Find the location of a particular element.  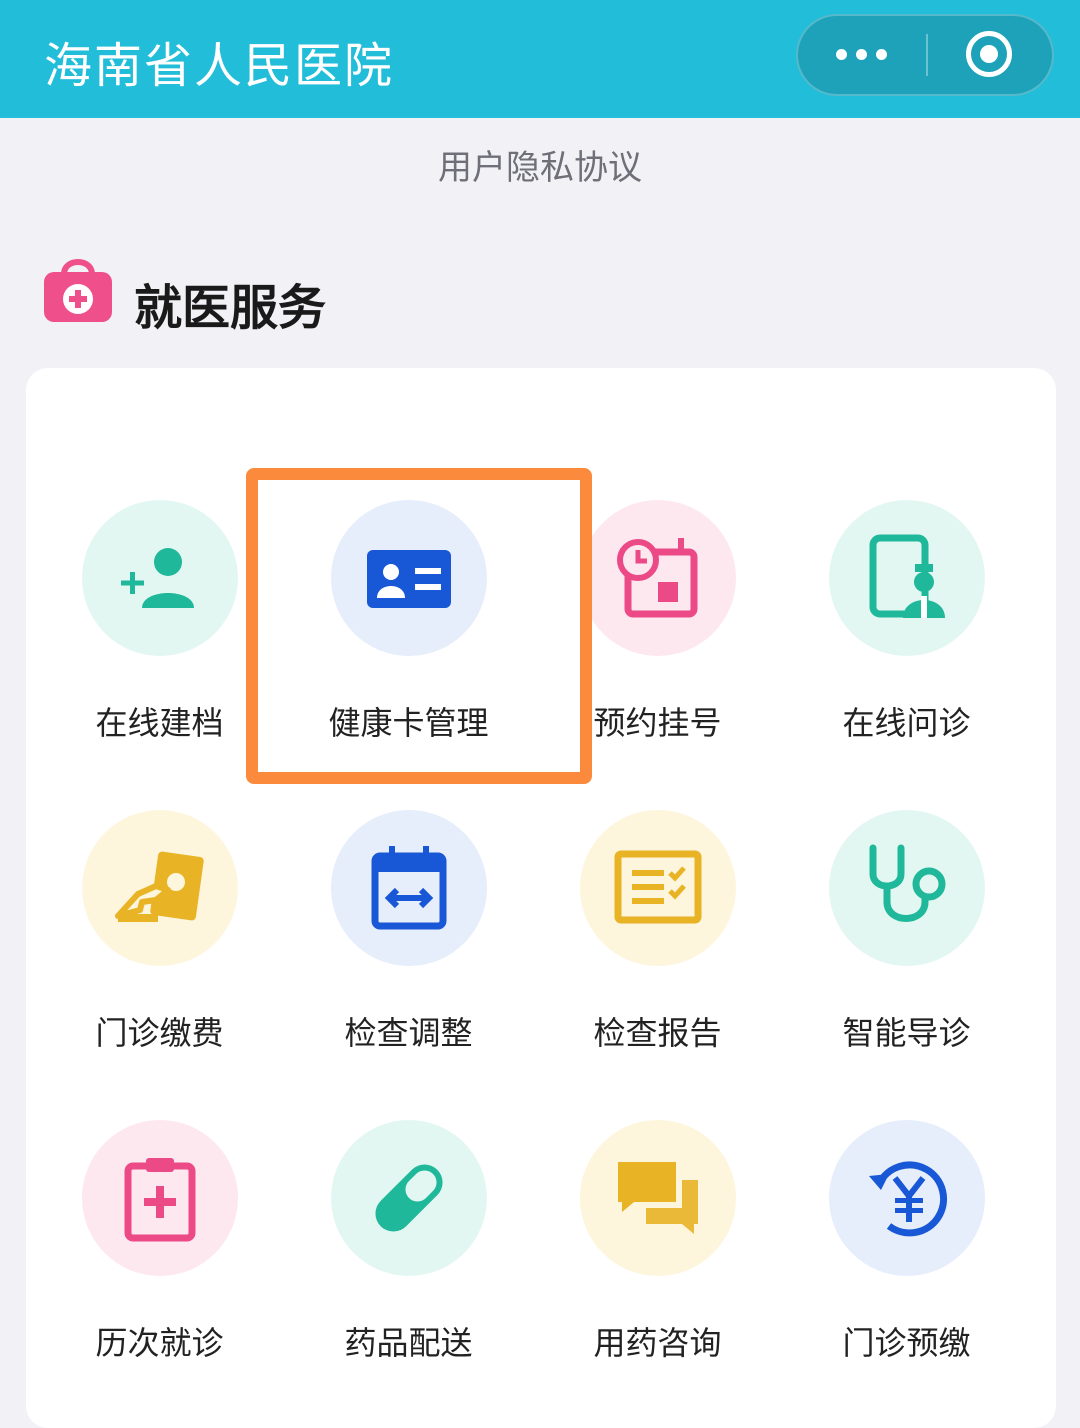

service-outpatient-payment: 门诊缴费 is located at coordinates (159, 940).